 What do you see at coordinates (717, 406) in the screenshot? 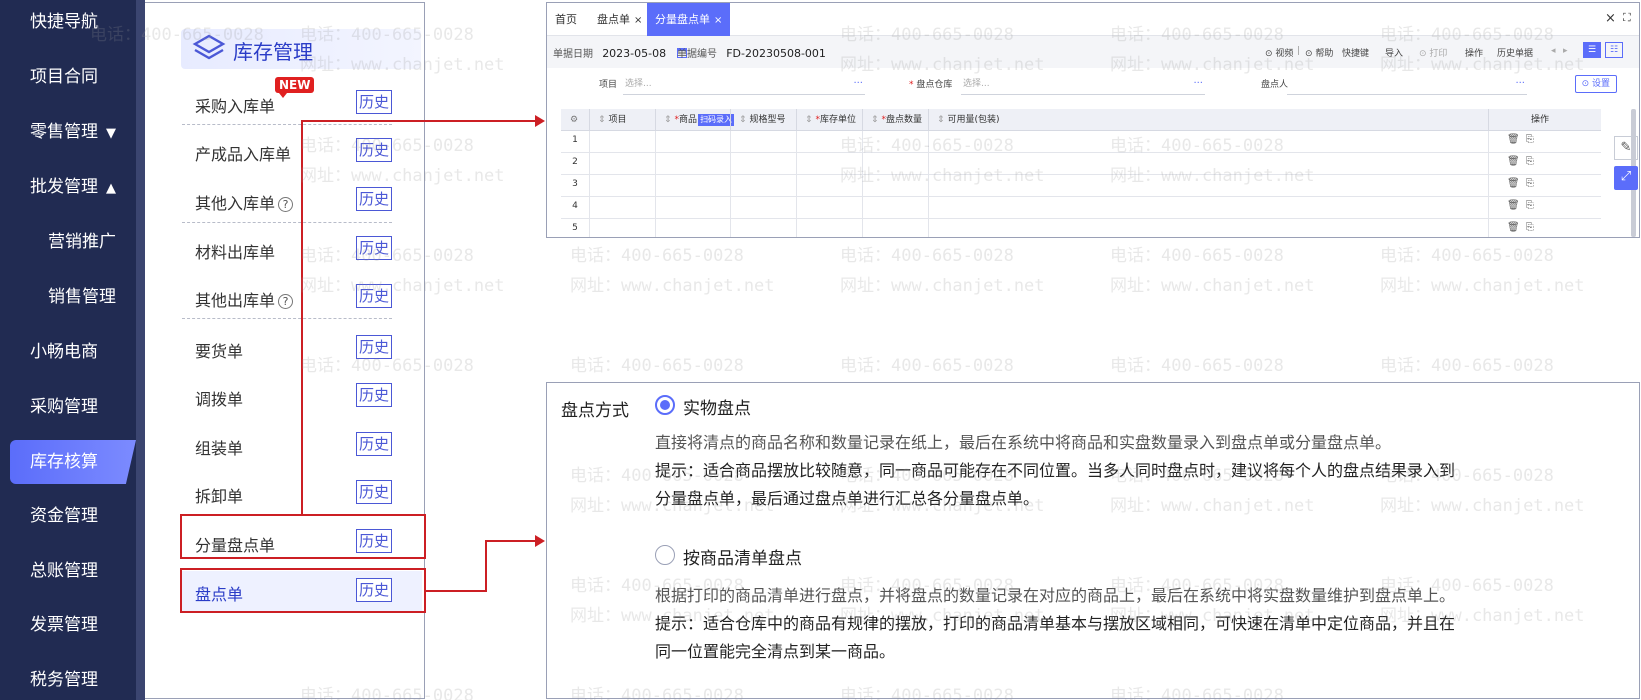
I see `option-physical-count-title: 实物盘点` at bounding box center [717, 406].